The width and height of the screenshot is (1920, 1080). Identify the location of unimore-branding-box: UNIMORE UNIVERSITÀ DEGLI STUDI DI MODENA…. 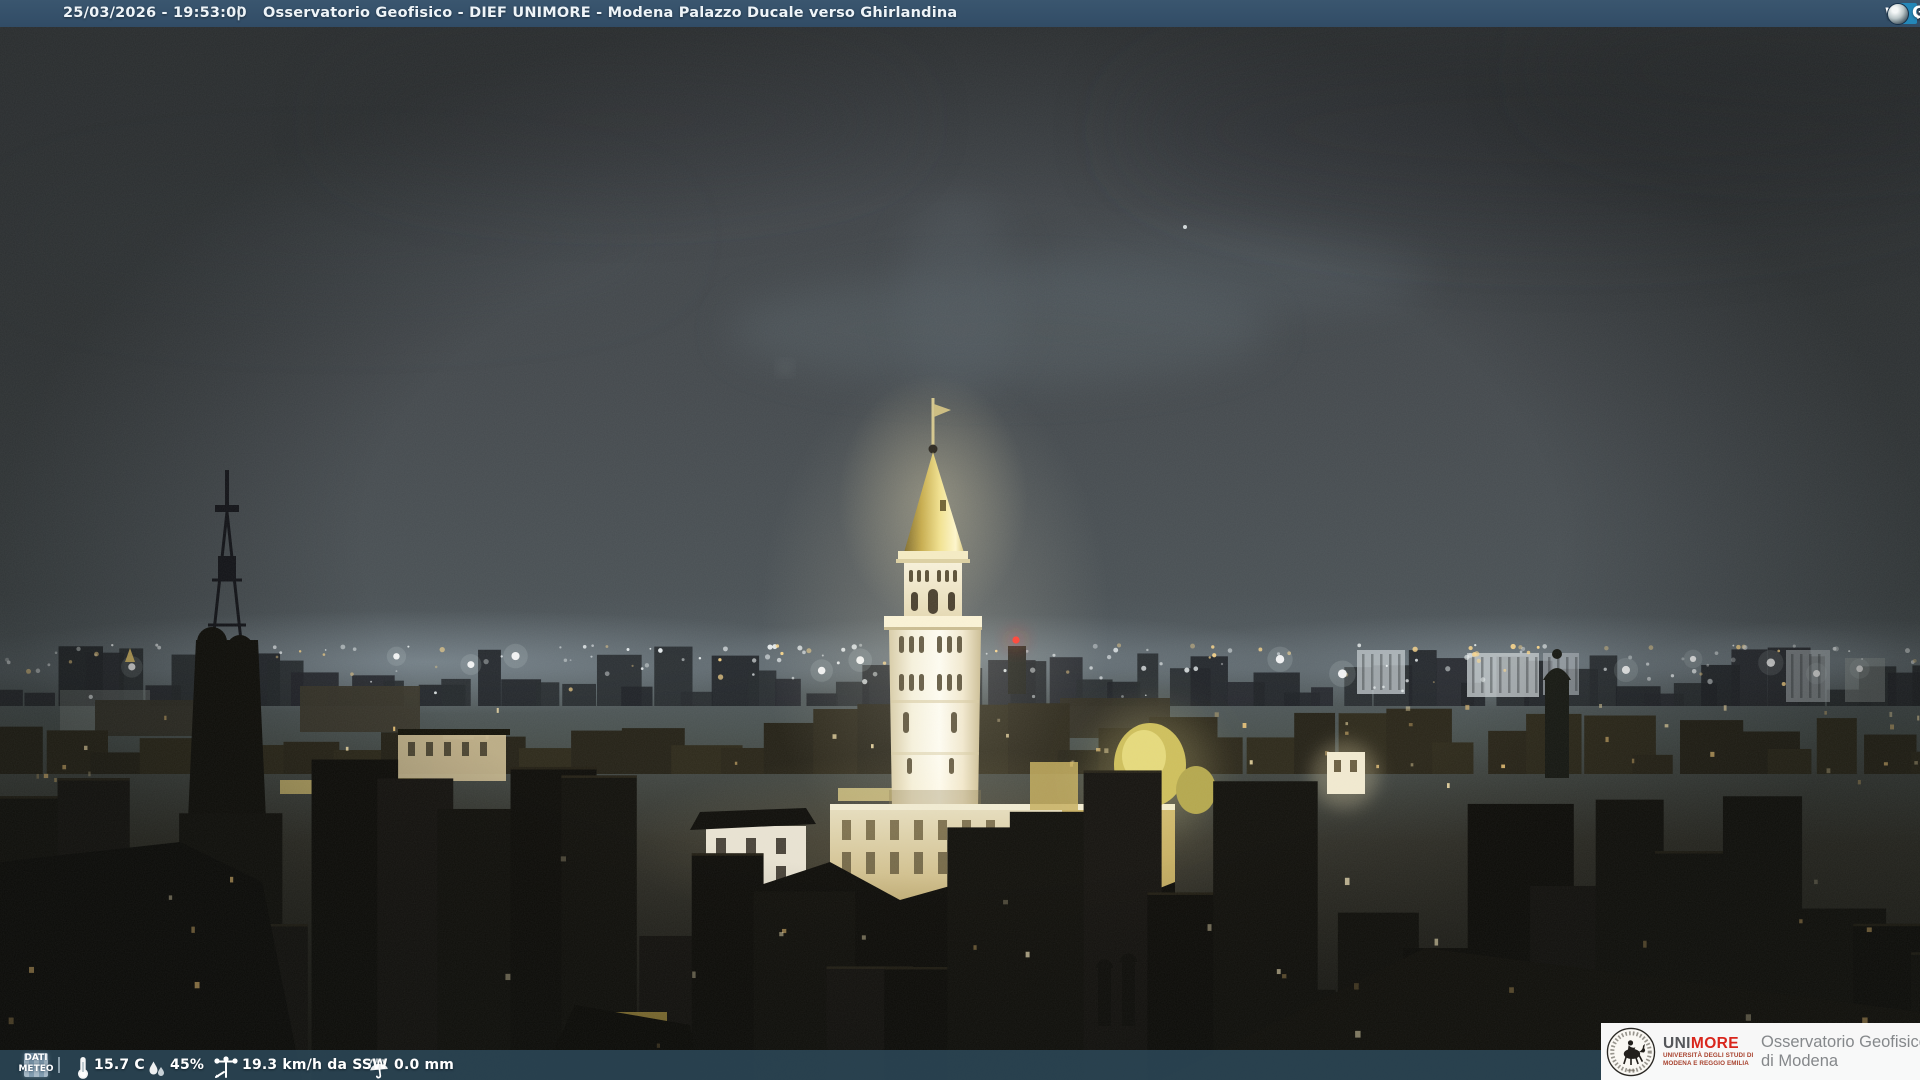
(1760, 1051).